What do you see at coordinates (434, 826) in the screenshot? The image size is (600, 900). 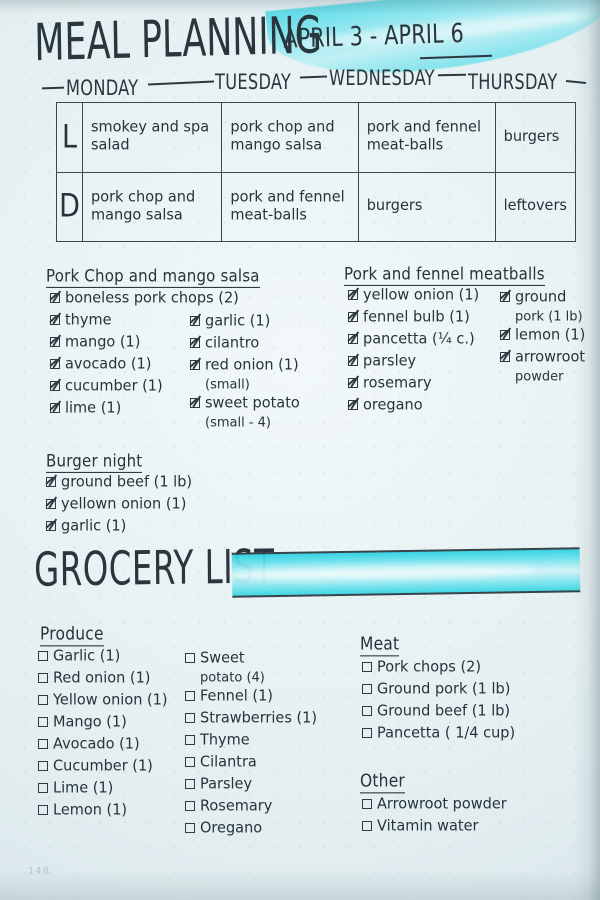 I see `grocery-other-item: Vitamin water` at bounding box center [434, 826].